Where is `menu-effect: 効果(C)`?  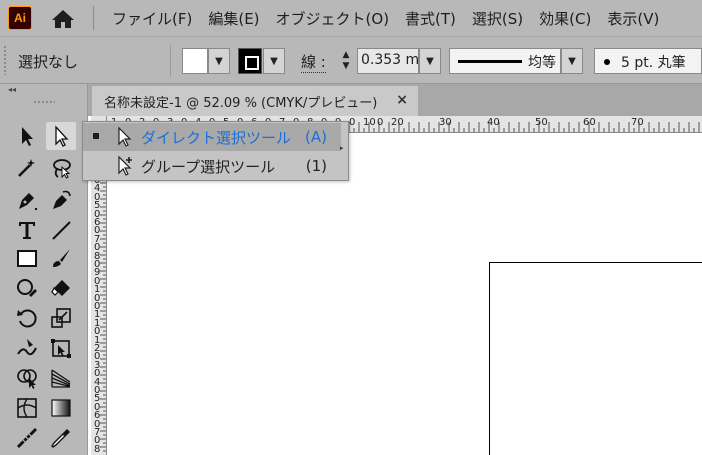
menu-effect: 効果(C) is located at coordinates (565, 18).